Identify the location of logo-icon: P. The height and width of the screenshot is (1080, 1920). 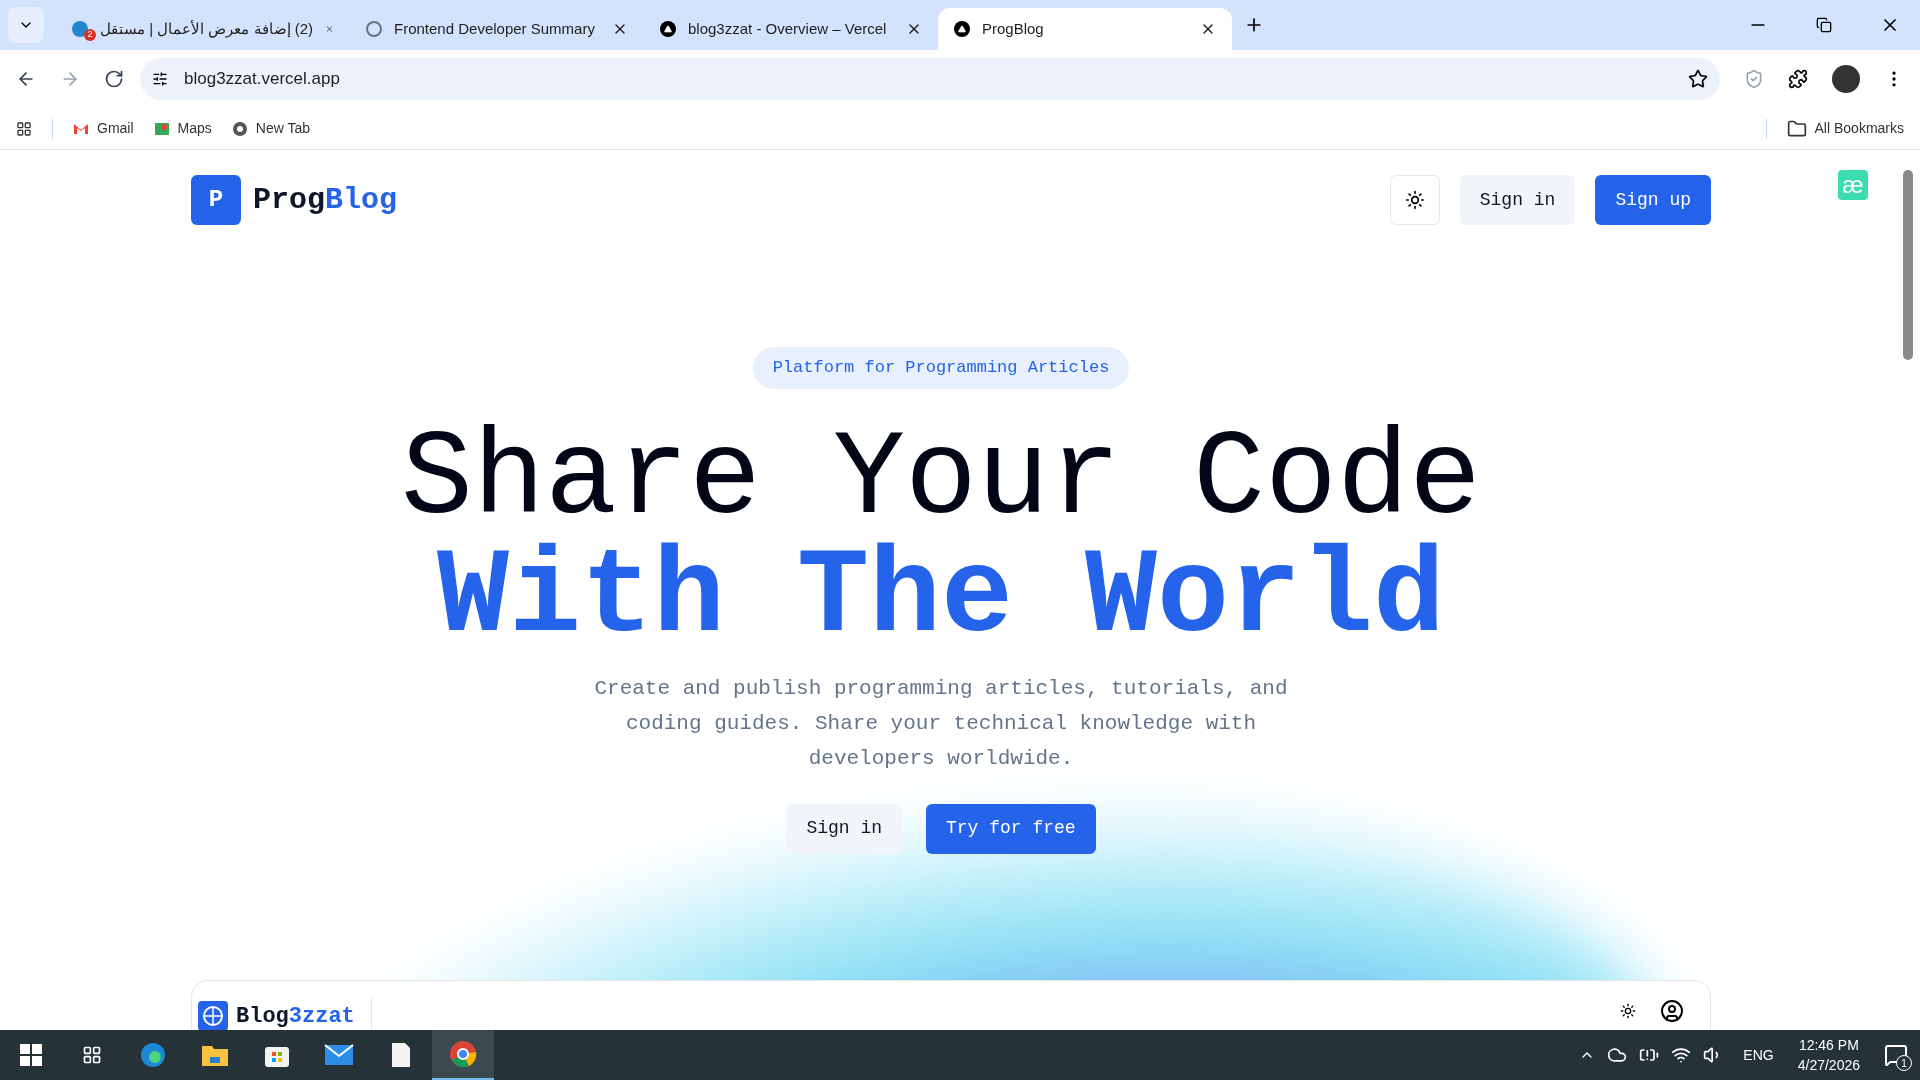
(216, 200).